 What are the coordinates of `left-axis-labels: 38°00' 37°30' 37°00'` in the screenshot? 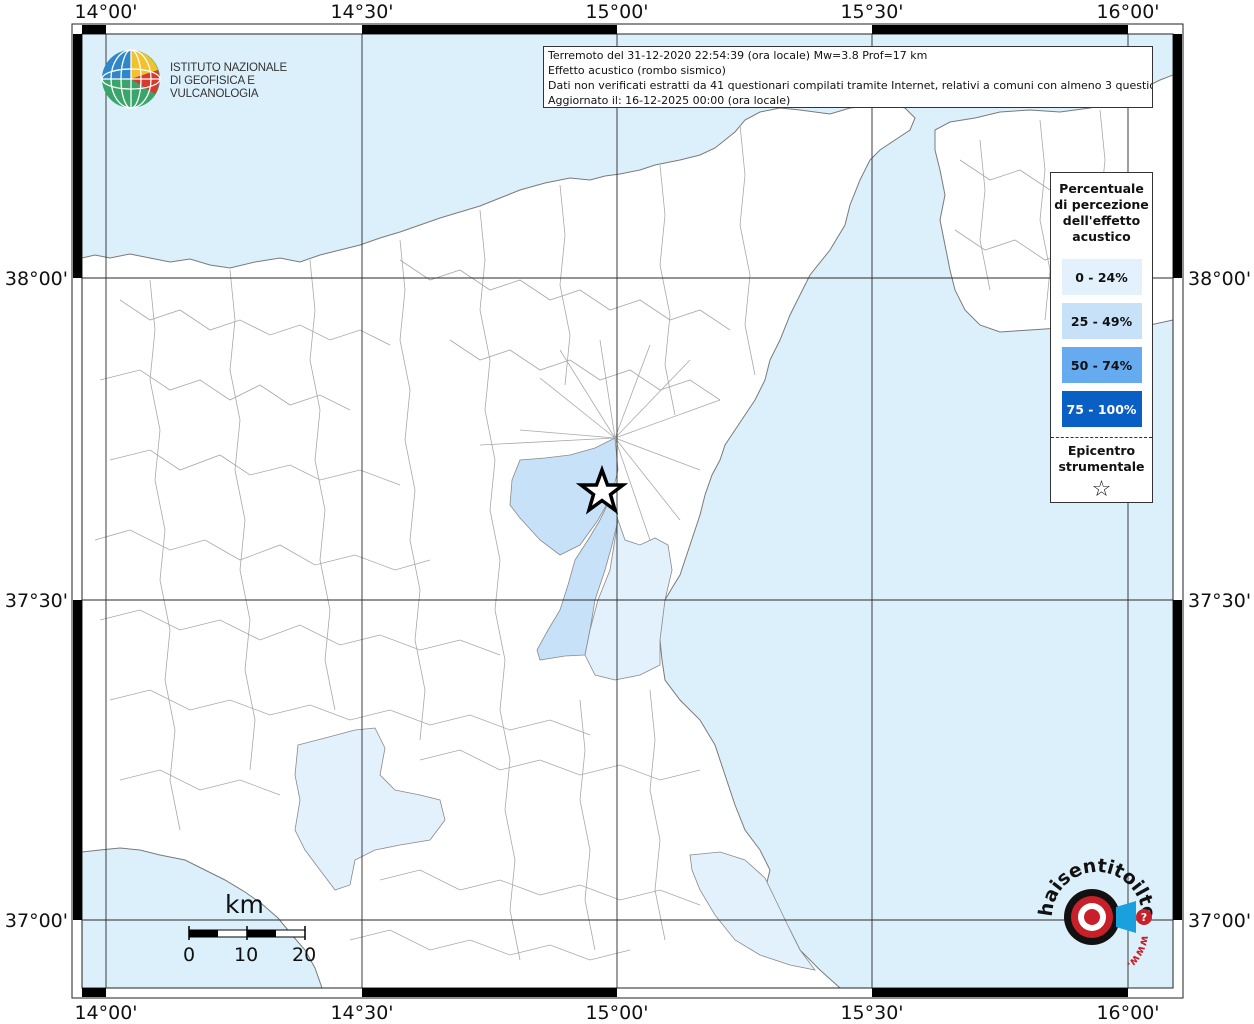 It's located at (36, 600).